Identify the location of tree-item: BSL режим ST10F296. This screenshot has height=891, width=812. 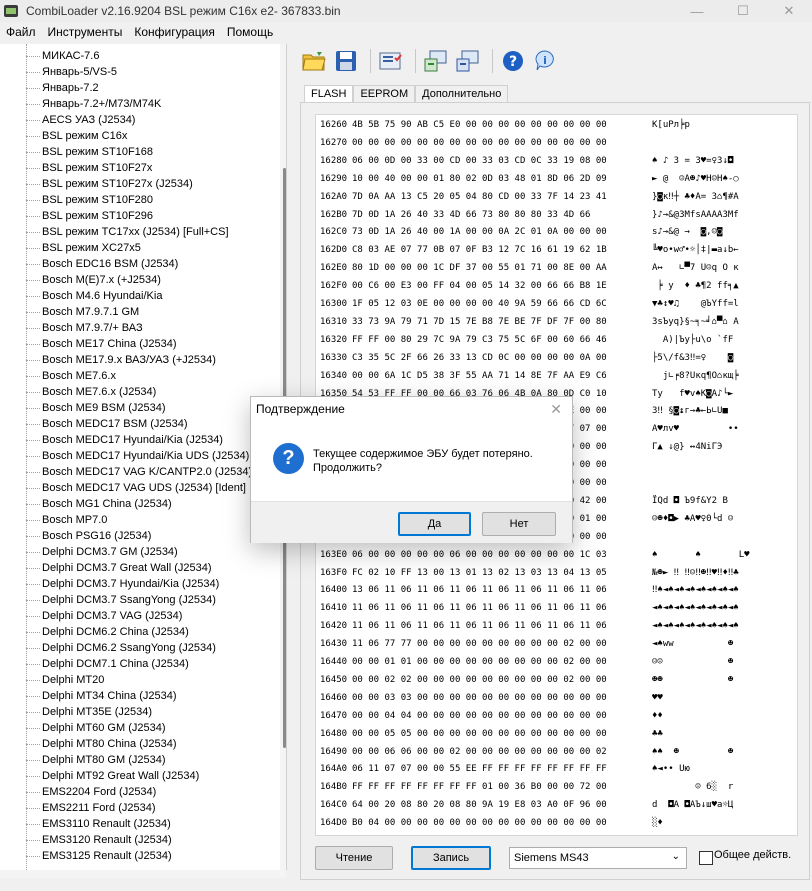
(89, 216).